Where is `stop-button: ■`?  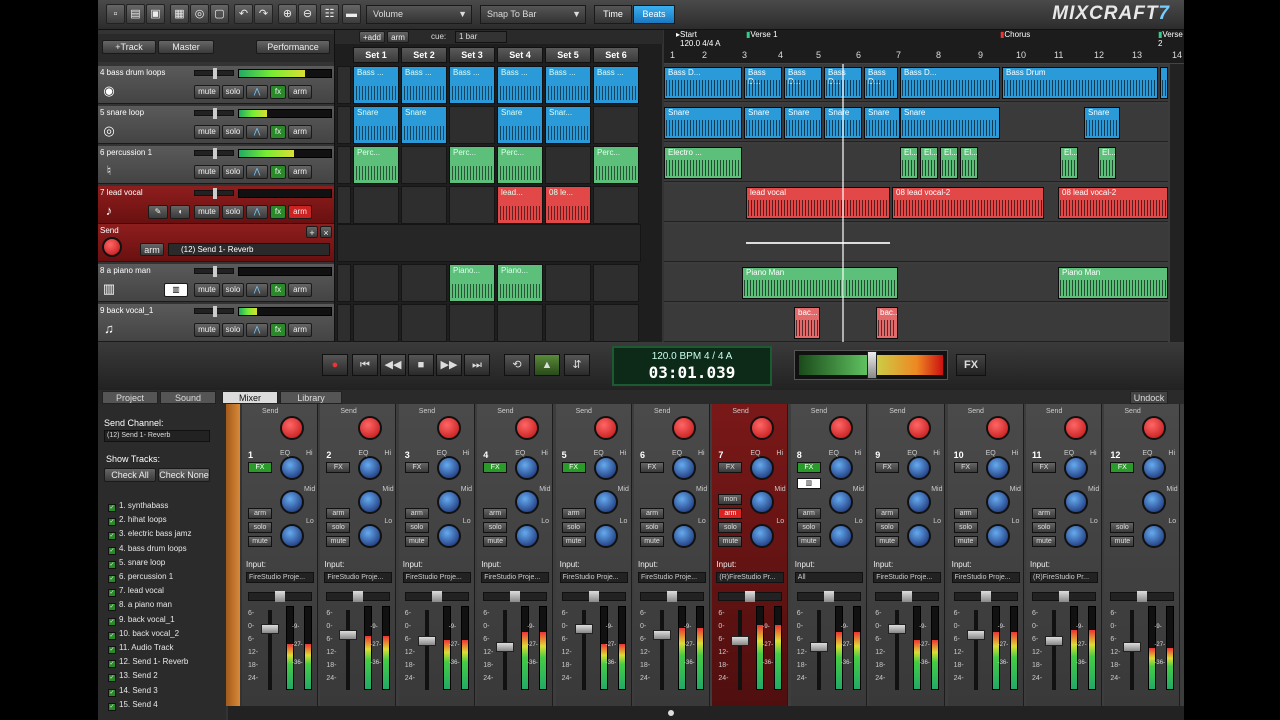
stop-button: ■ is located at coordinates (421, 365).